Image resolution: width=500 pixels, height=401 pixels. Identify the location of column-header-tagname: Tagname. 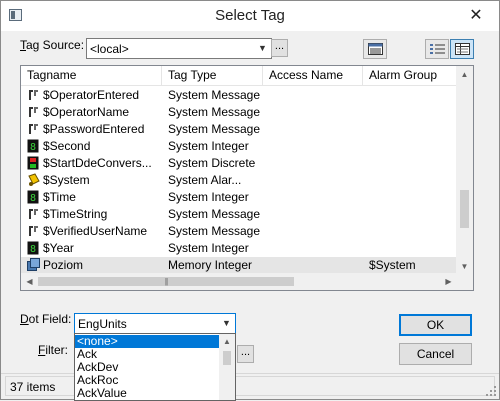
(91, 76).